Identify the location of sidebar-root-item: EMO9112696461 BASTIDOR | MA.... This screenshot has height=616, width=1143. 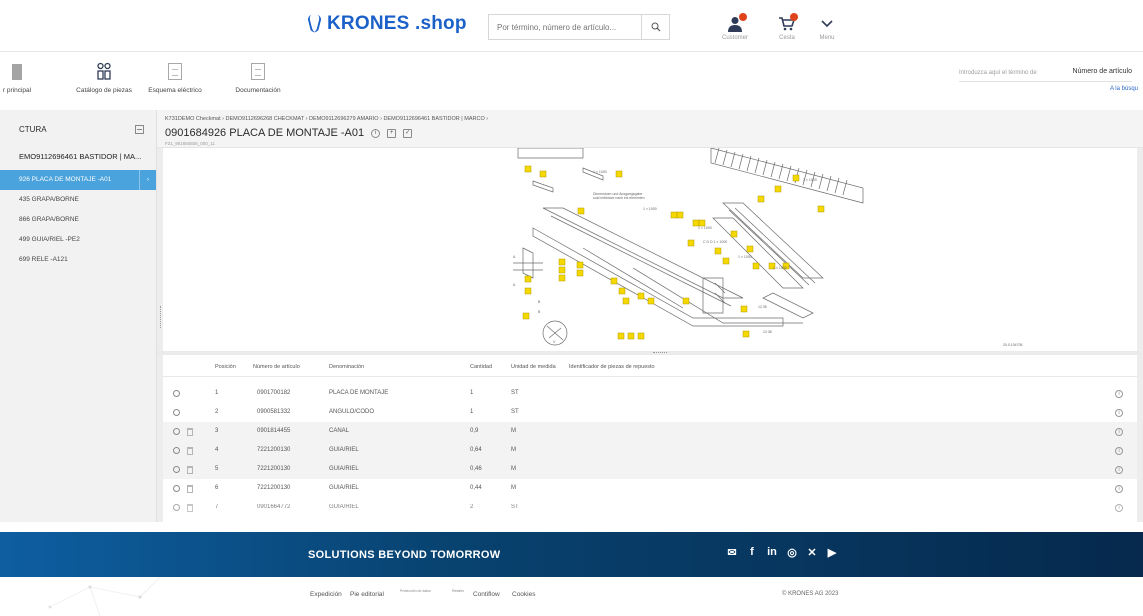
(78, 157).